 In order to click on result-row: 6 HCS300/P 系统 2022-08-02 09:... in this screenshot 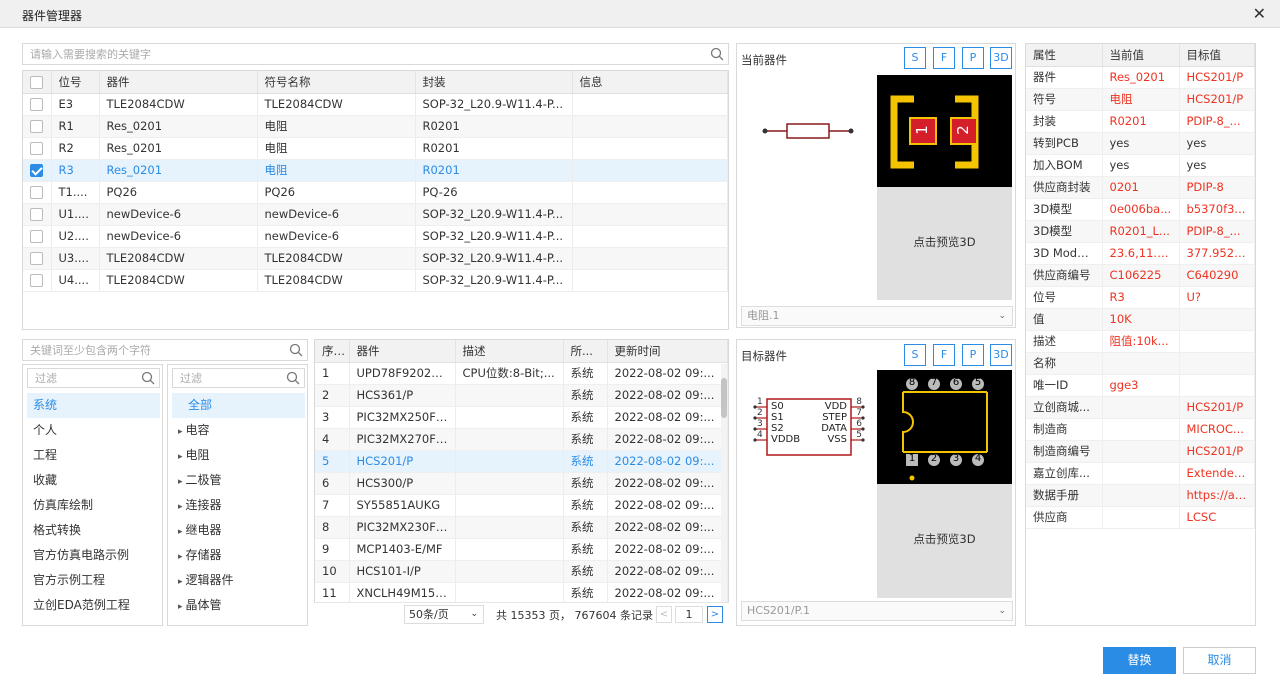, I will do `click(521, 483)`.